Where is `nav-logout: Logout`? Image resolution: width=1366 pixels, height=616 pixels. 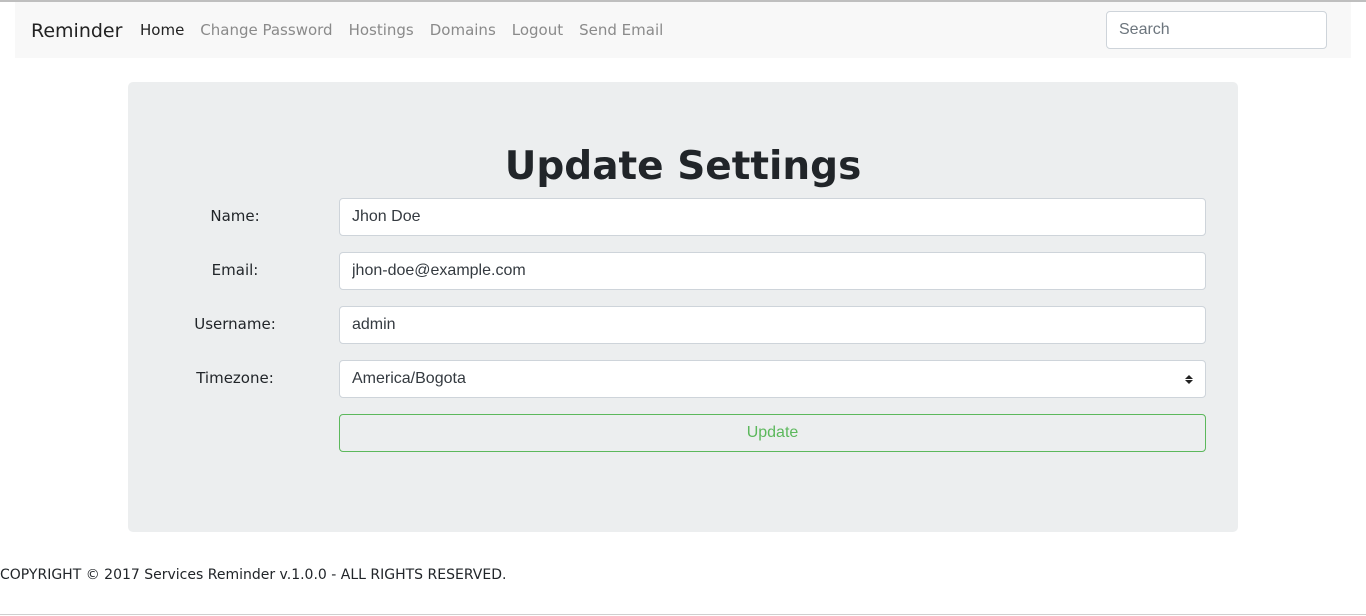 nav-logout: Logout is located at coordinates (537, 30).